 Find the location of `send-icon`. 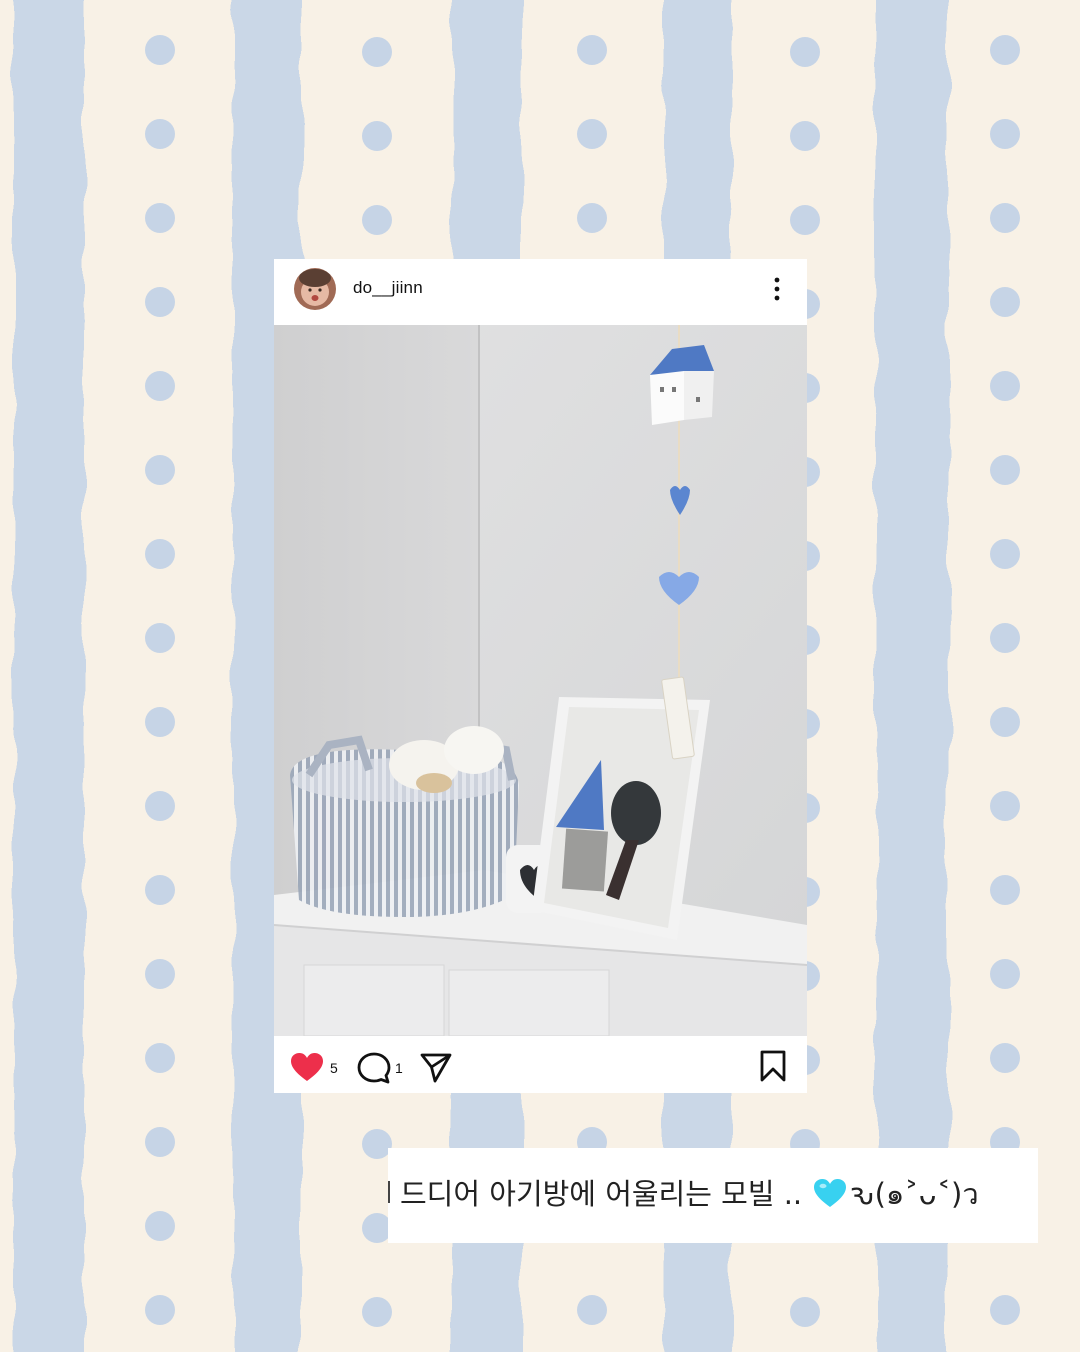

send-icon is located at coordinates (436, 1070).